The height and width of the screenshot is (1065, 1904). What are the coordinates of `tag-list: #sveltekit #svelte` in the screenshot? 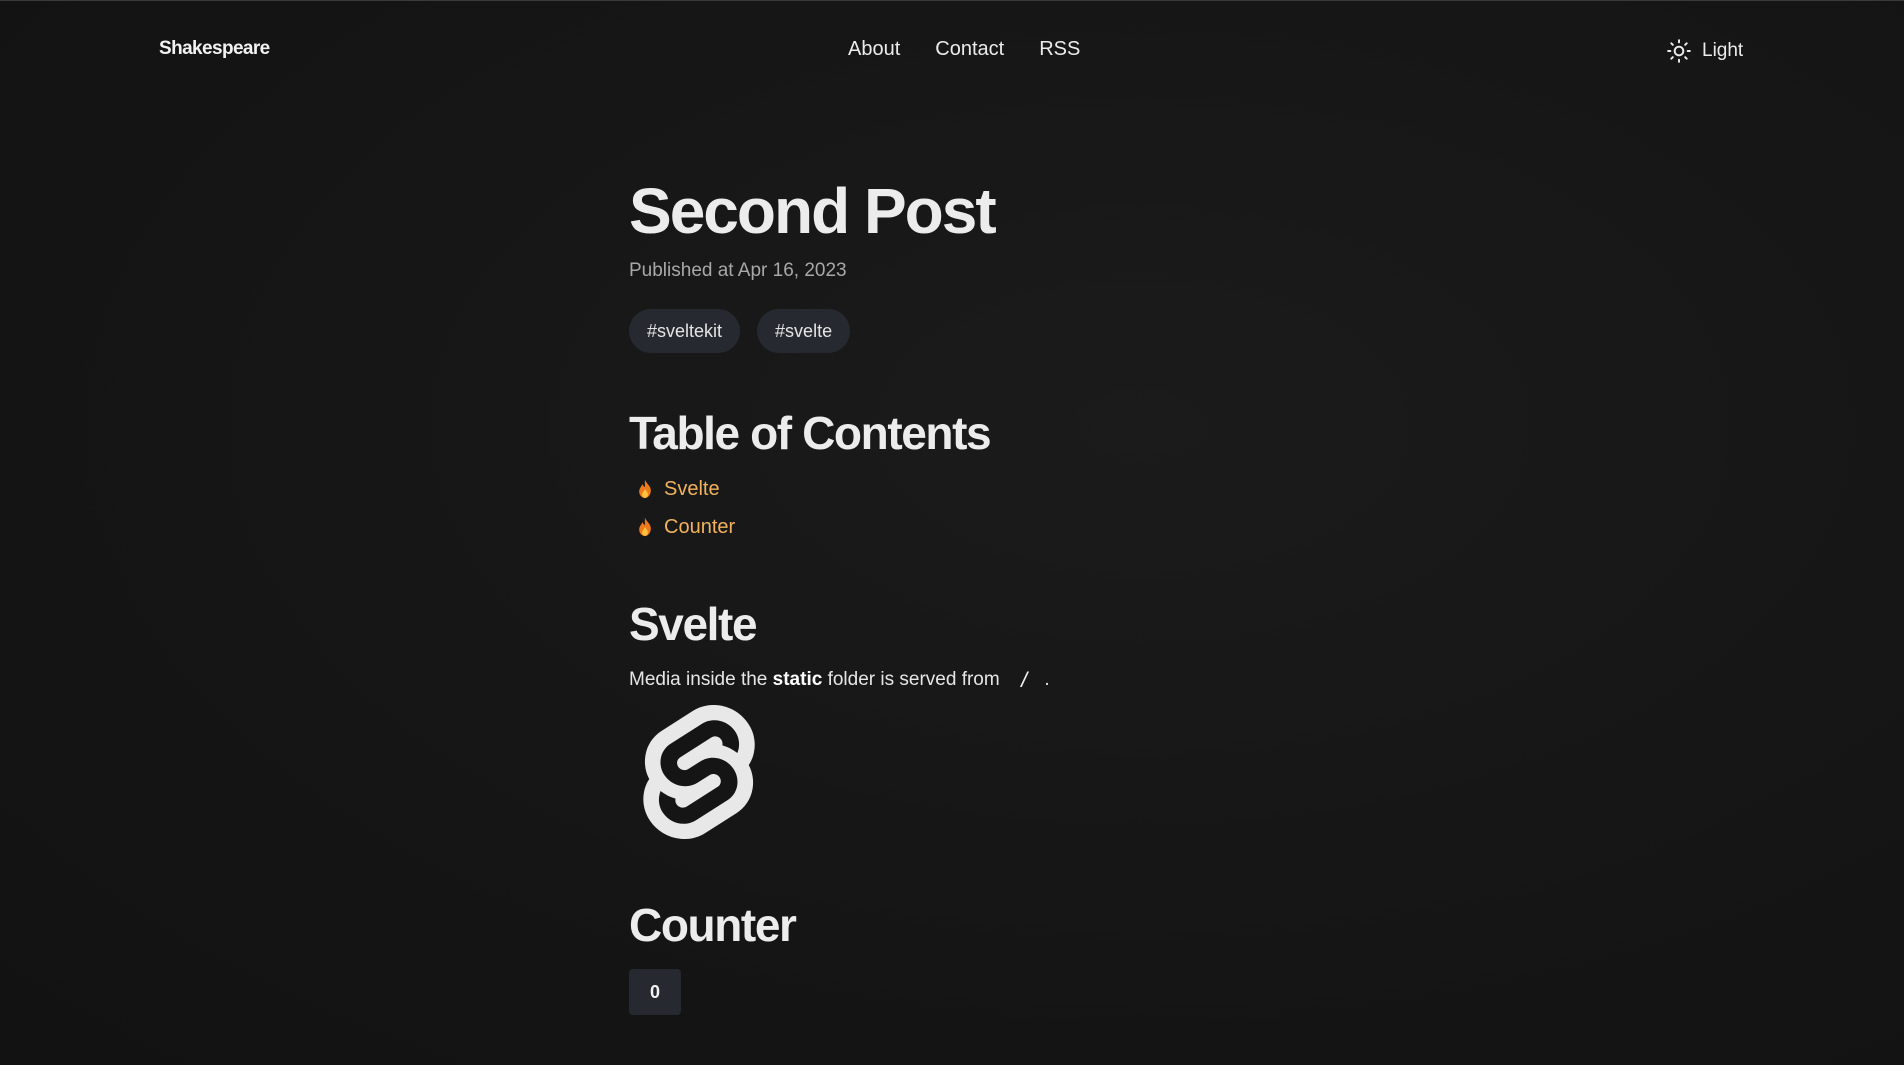 It's located at (979, 331).